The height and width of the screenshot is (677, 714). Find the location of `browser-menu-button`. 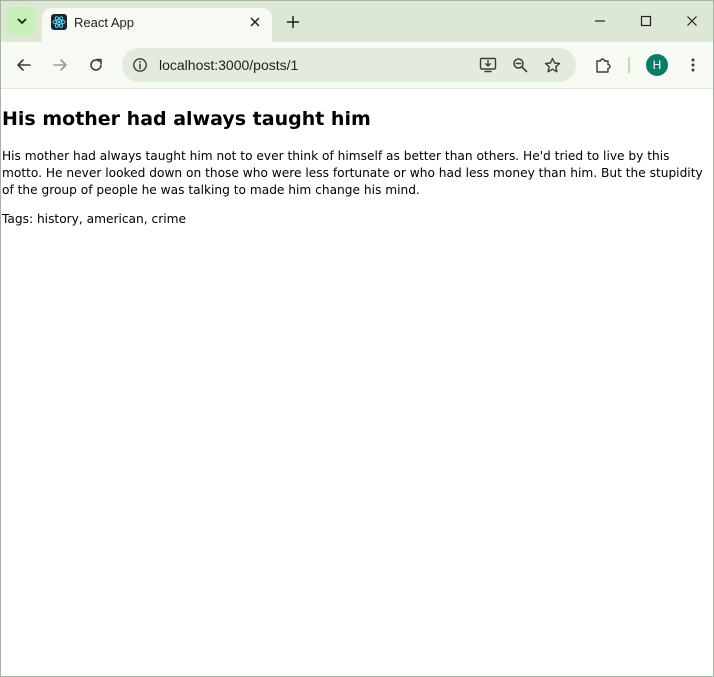

browser-menu-button is located at coordinates (693, 65).